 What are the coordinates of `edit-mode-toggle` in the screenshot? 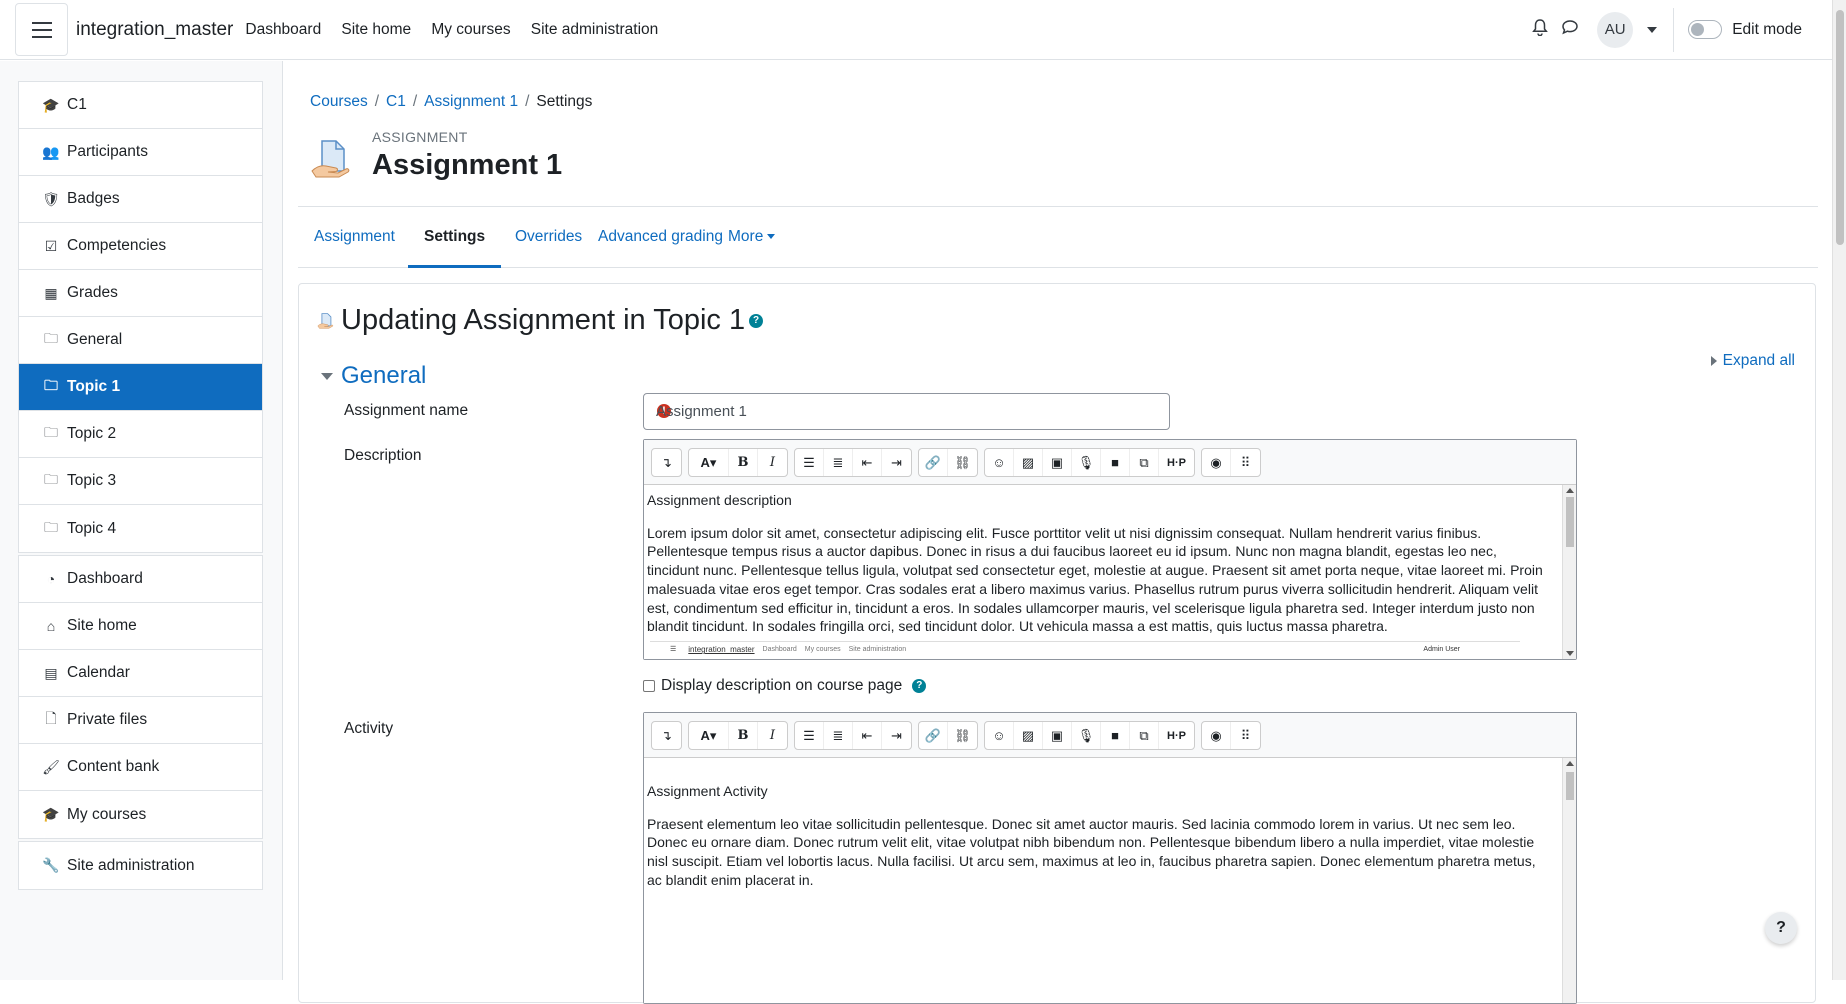 It's located at (1705, 29).